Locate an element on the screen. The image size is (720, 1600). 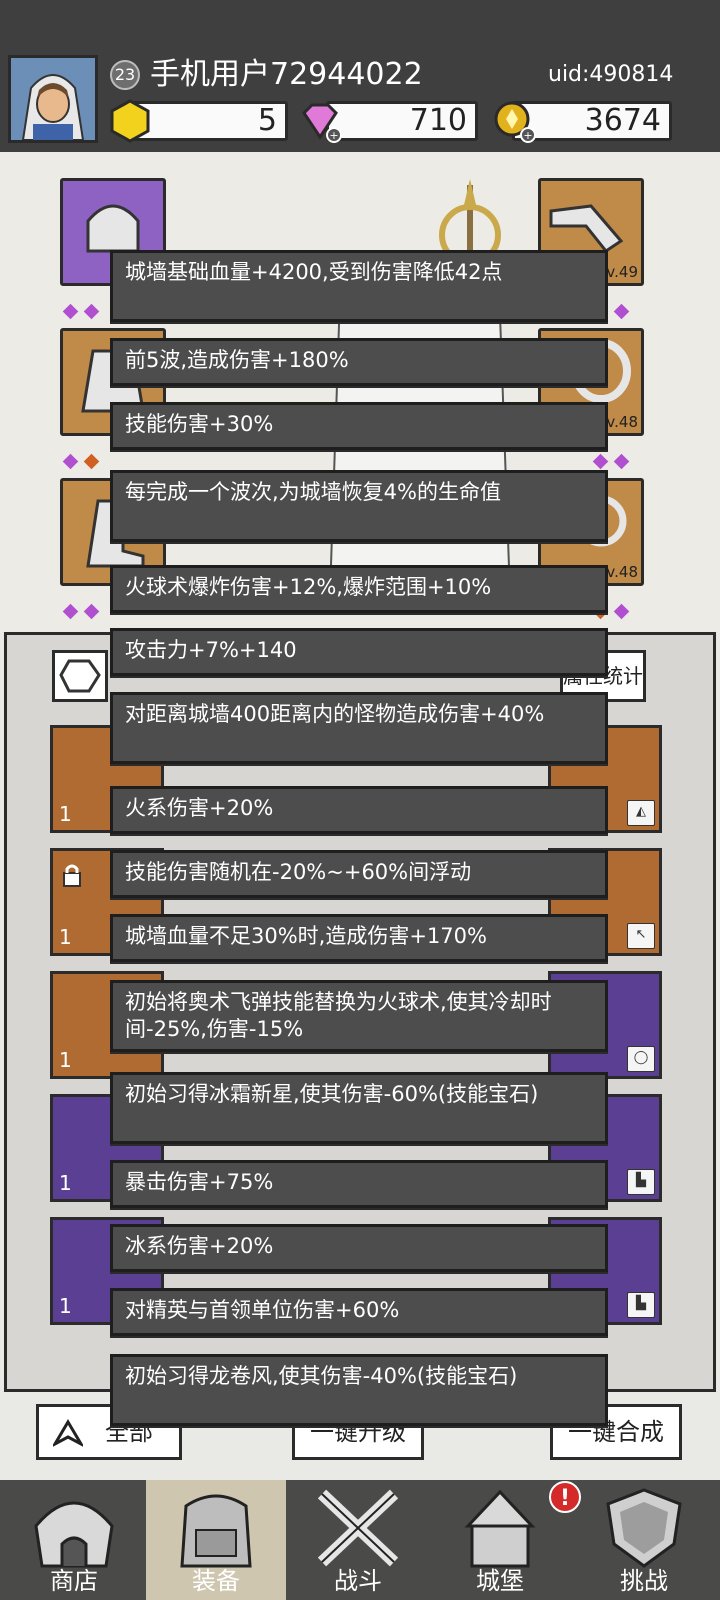
gem-filter-button is located at coordinates (80, 676).